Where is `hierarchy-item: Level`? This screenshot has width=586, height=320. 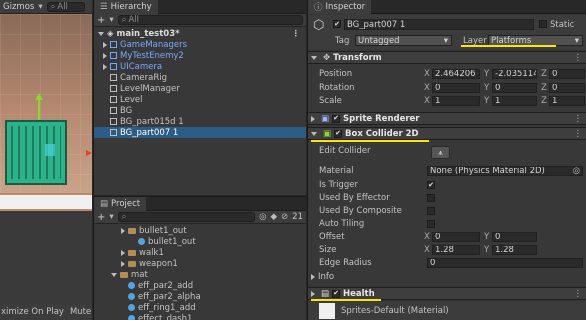
hierarchy-item: Level is located at coordinates (200, 99).